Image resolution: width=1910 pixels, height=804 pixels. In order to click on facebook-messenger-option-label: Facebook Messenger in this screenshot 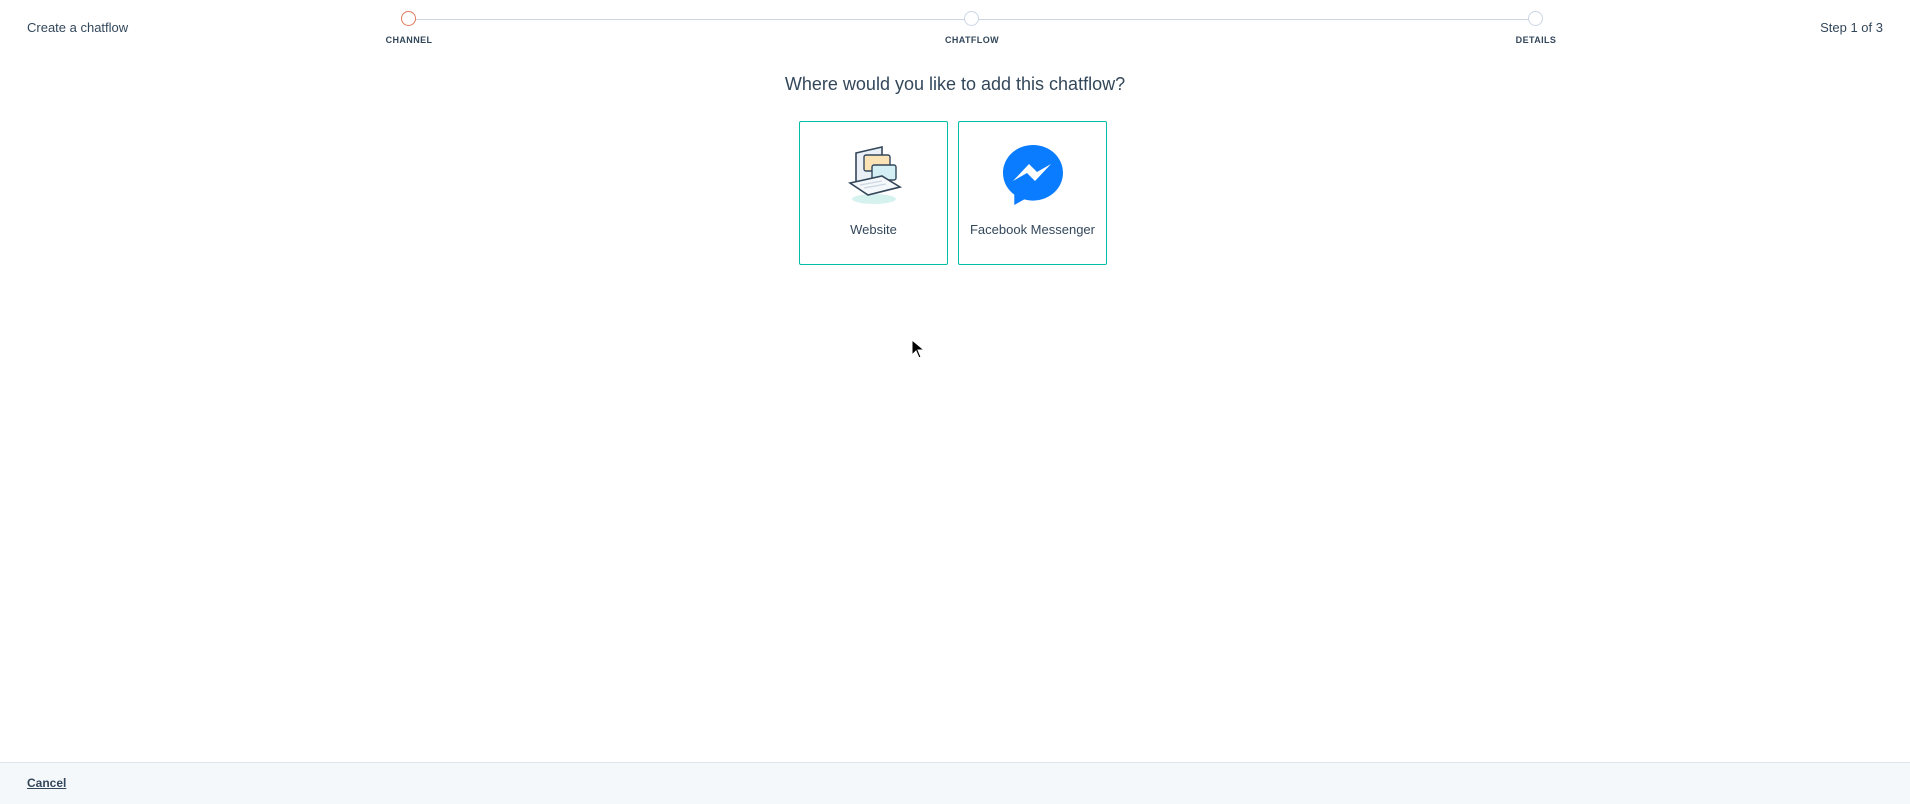, I will do `click(1032, 229)`.